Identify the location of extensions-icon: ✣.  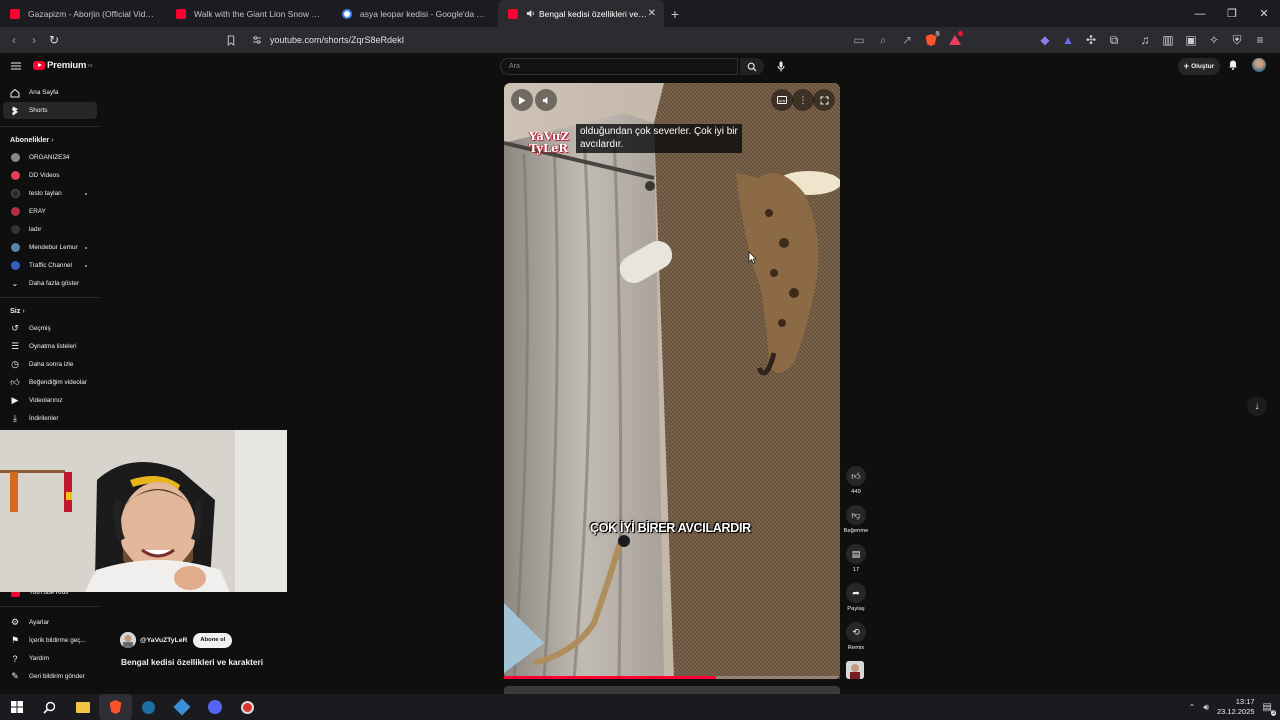
(1091, 40).